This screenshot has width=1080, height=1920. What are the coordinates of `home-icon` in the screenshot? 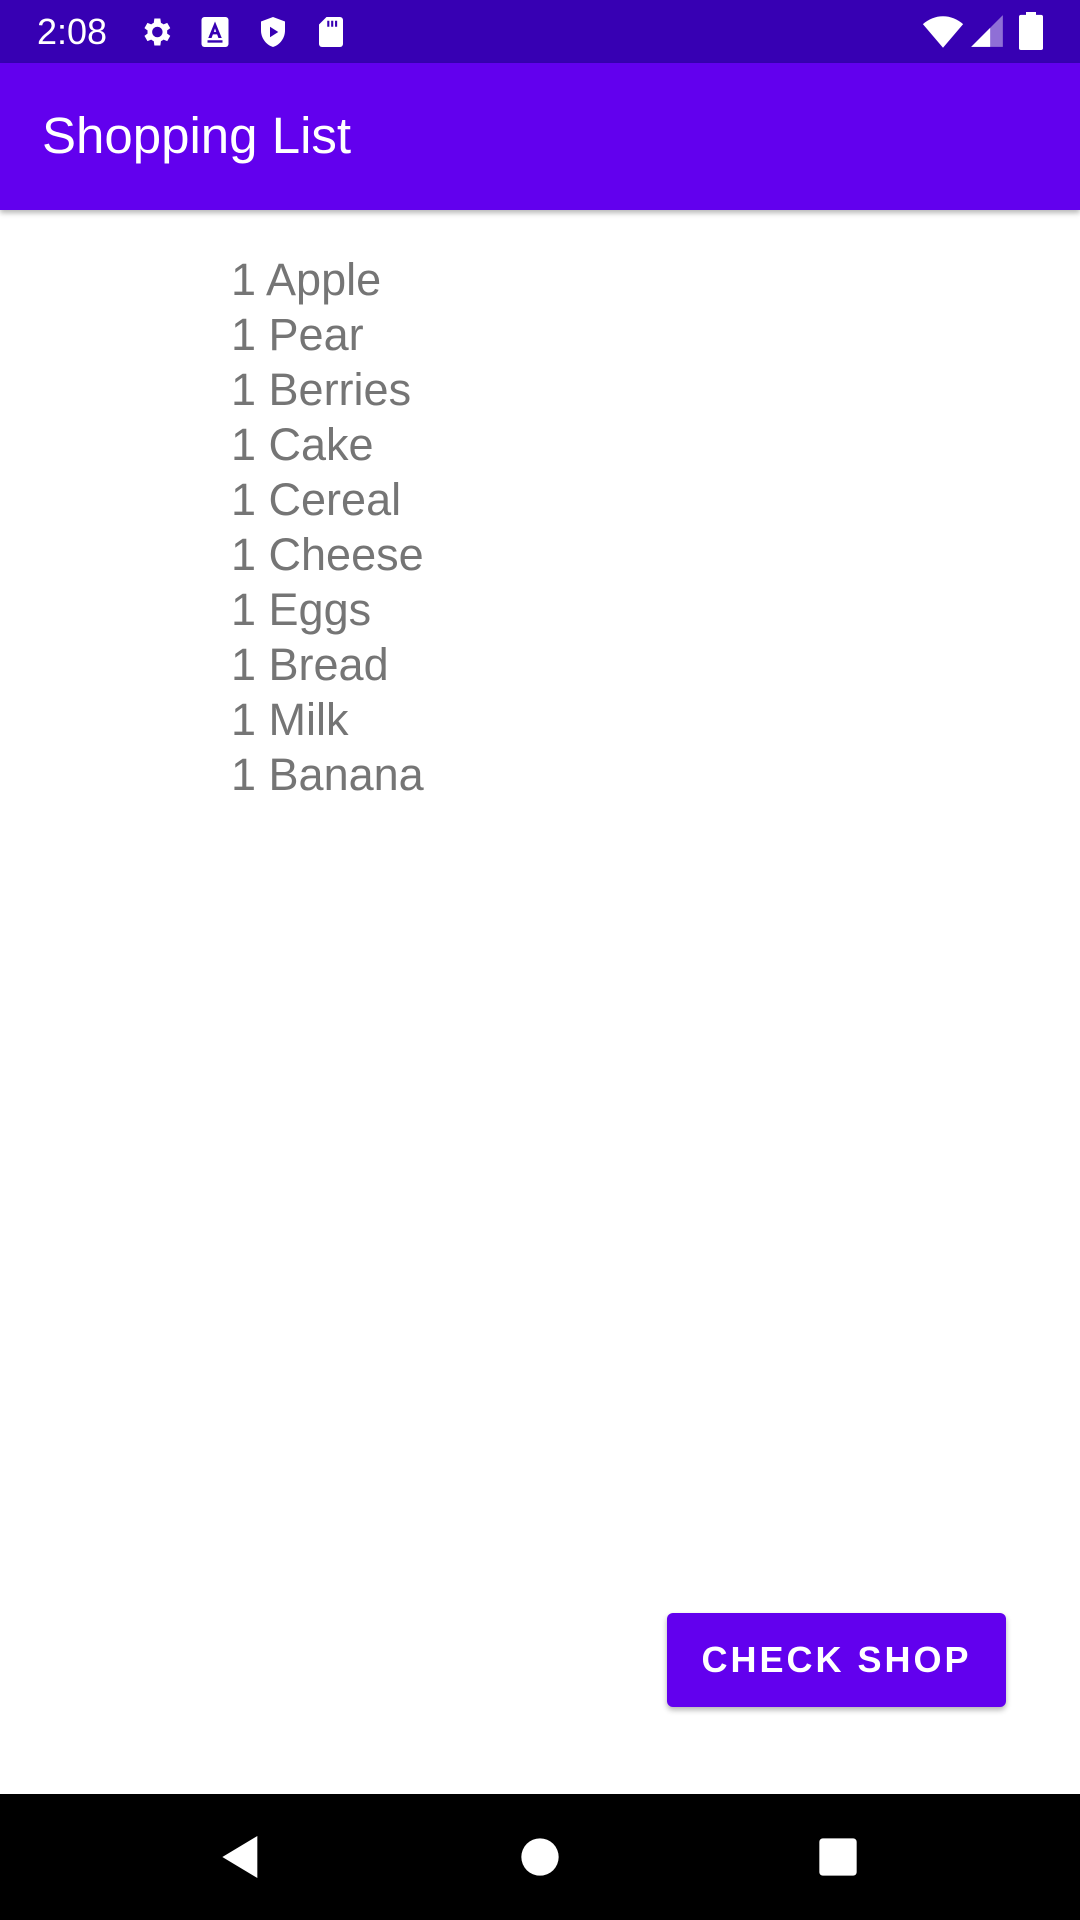 It's located at (540, 1857).